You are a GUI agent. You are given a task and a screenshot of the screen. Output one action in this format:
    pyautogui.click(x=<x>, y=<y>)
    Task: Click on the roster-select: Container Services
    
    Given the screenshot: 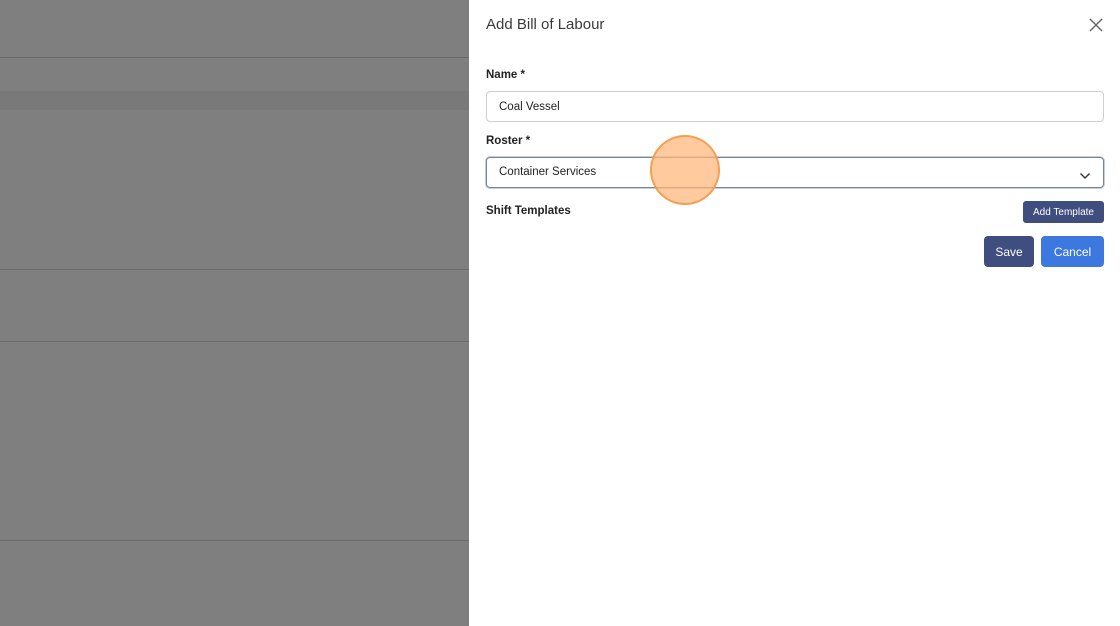 What is the action you would take?
    pyautogui.click(x=795, y=172)
    